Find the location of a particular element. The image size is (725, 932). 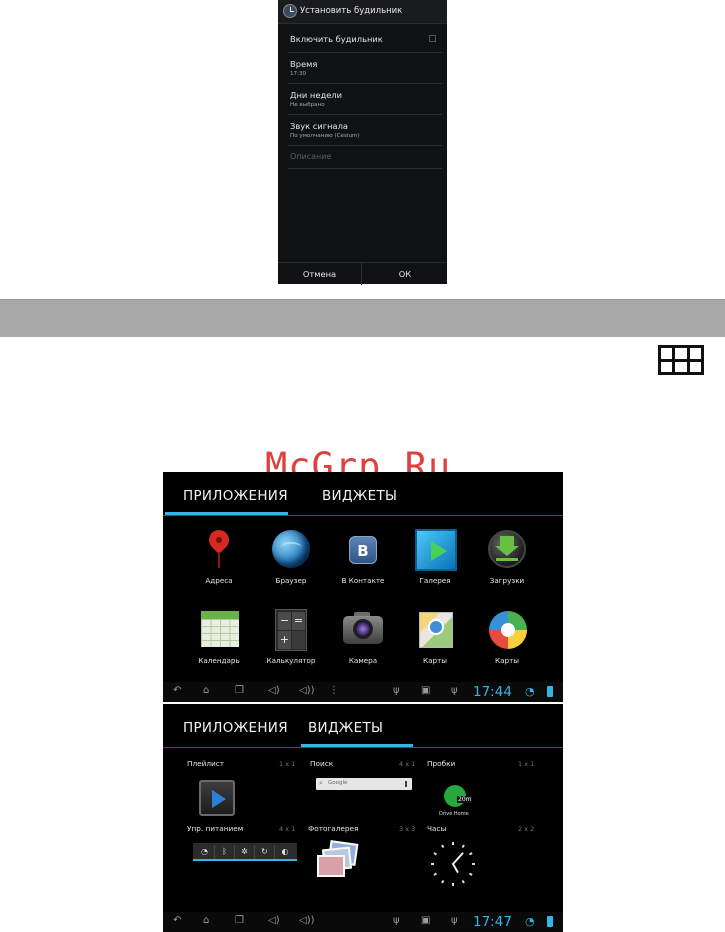

sound-label: Звук сигнала is located at coordinates (319, 126).